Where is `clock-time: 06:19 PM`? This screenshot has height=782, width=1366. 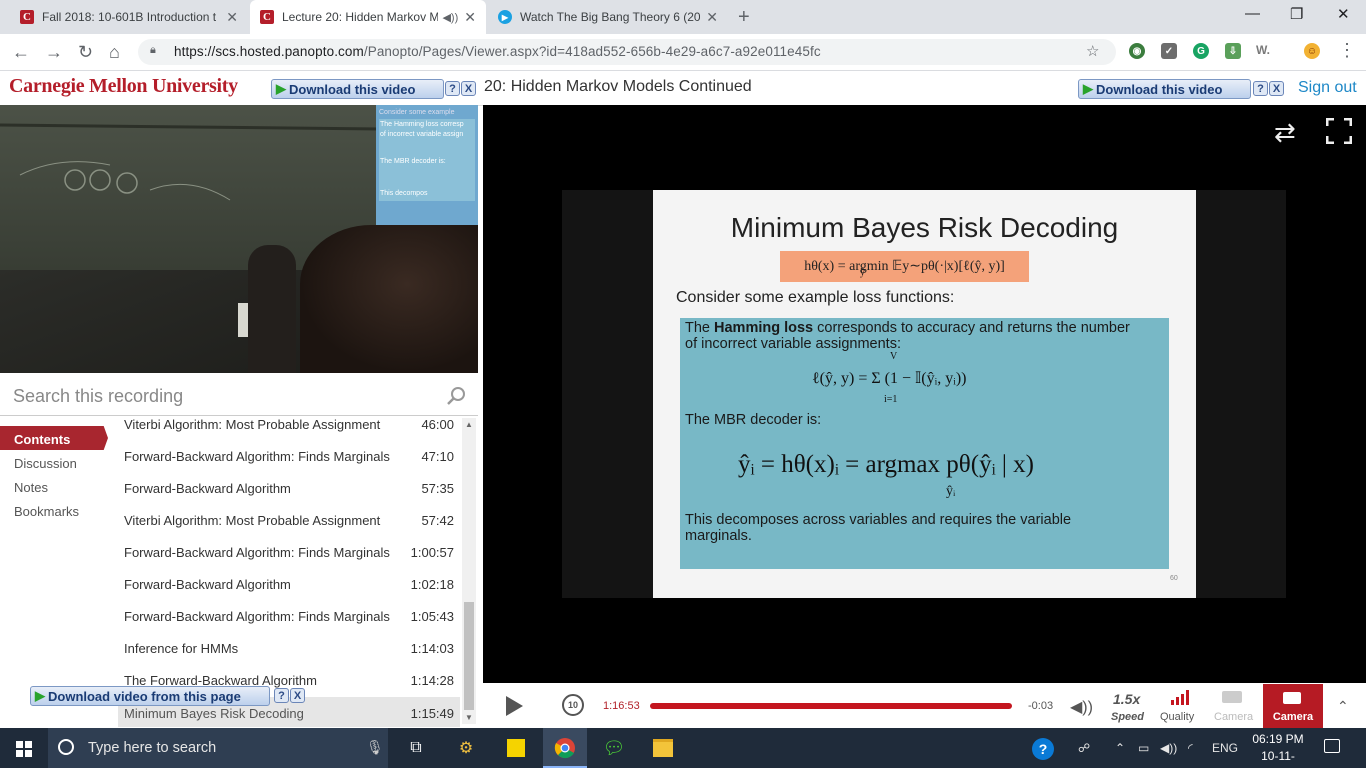 clock-time: 06:19 PM is located at coordinates (1278, 739).